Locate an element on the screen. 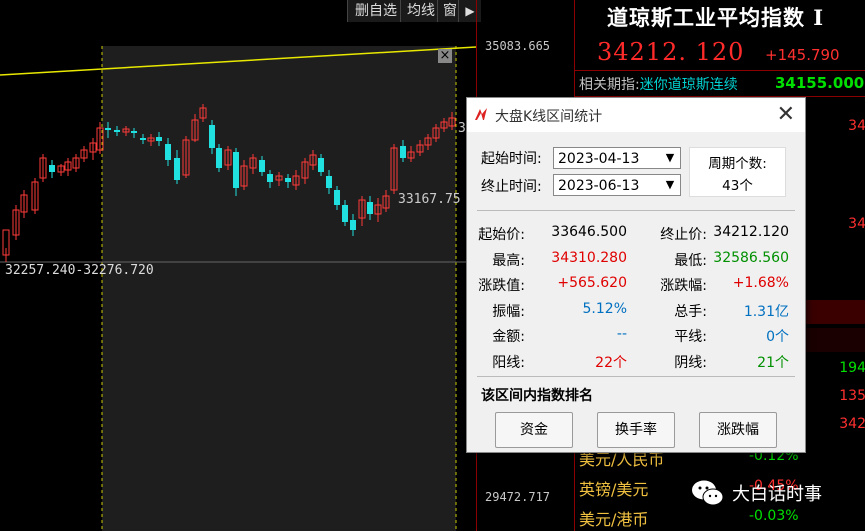 The width and height of the screenshot is (865, 531). watermark-text: 大白话时事 is located at coordinates (777, 494).